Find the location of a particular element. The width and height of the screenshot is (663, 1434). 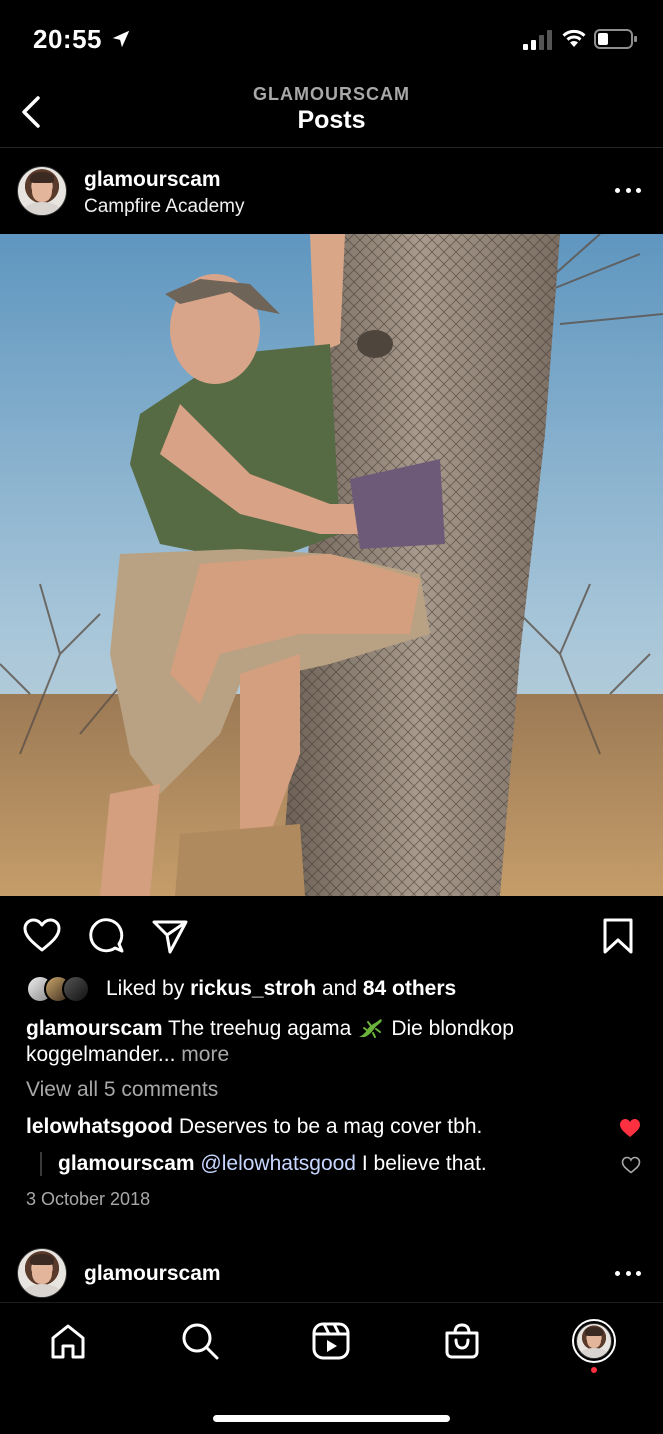

comment-text: Deserves to be a mag cover tbh. is located at coordinates (330, 1126).